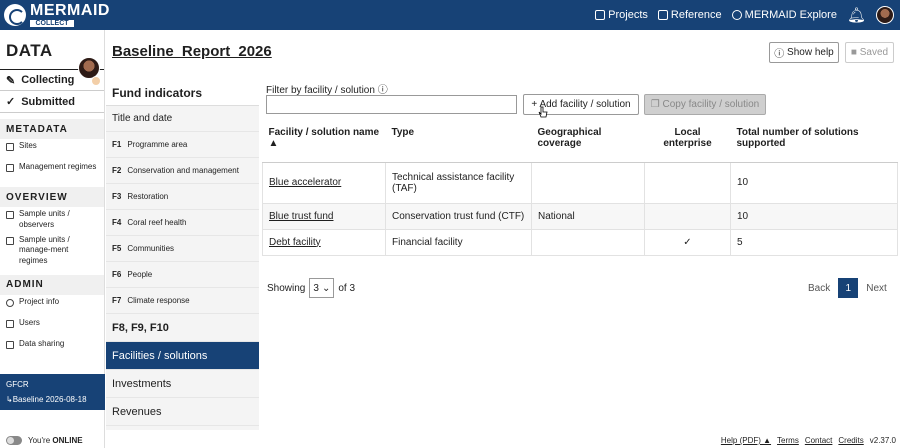  What do you see at coordinates (324, 141) in the screenshot?
I see `col-name-header: Facility / solution name ▲` at bounding box center [324, 141].